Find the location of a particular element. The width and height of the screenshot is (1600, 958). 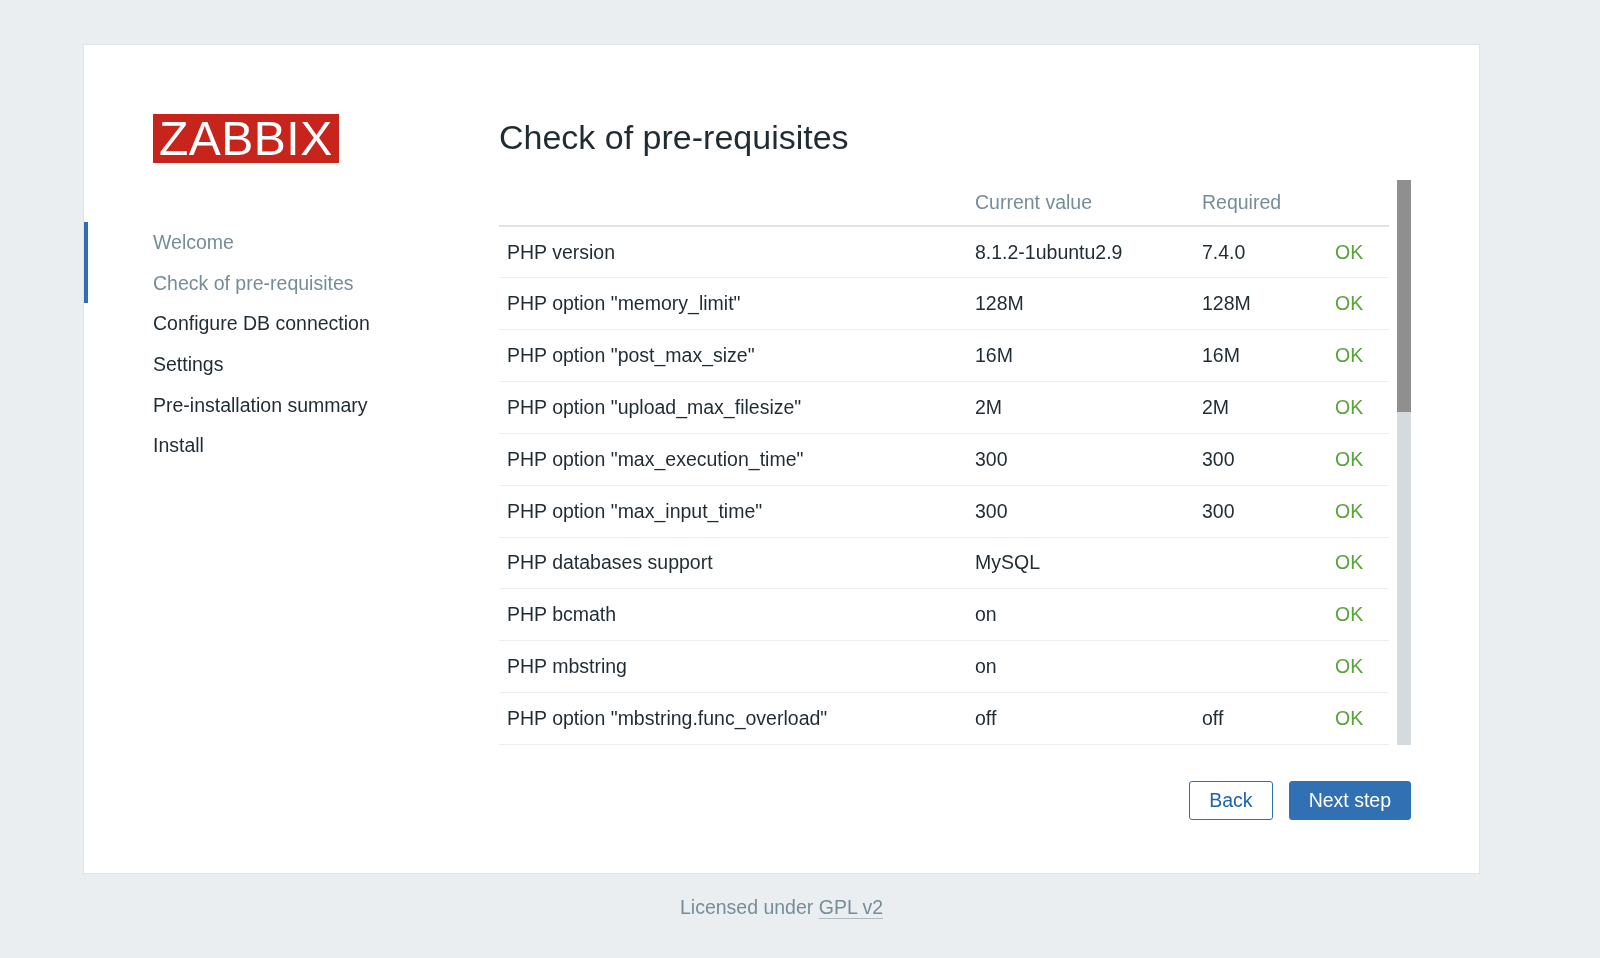

license-text: Licensed under GPL v2 is located at coordinates (781, 907).